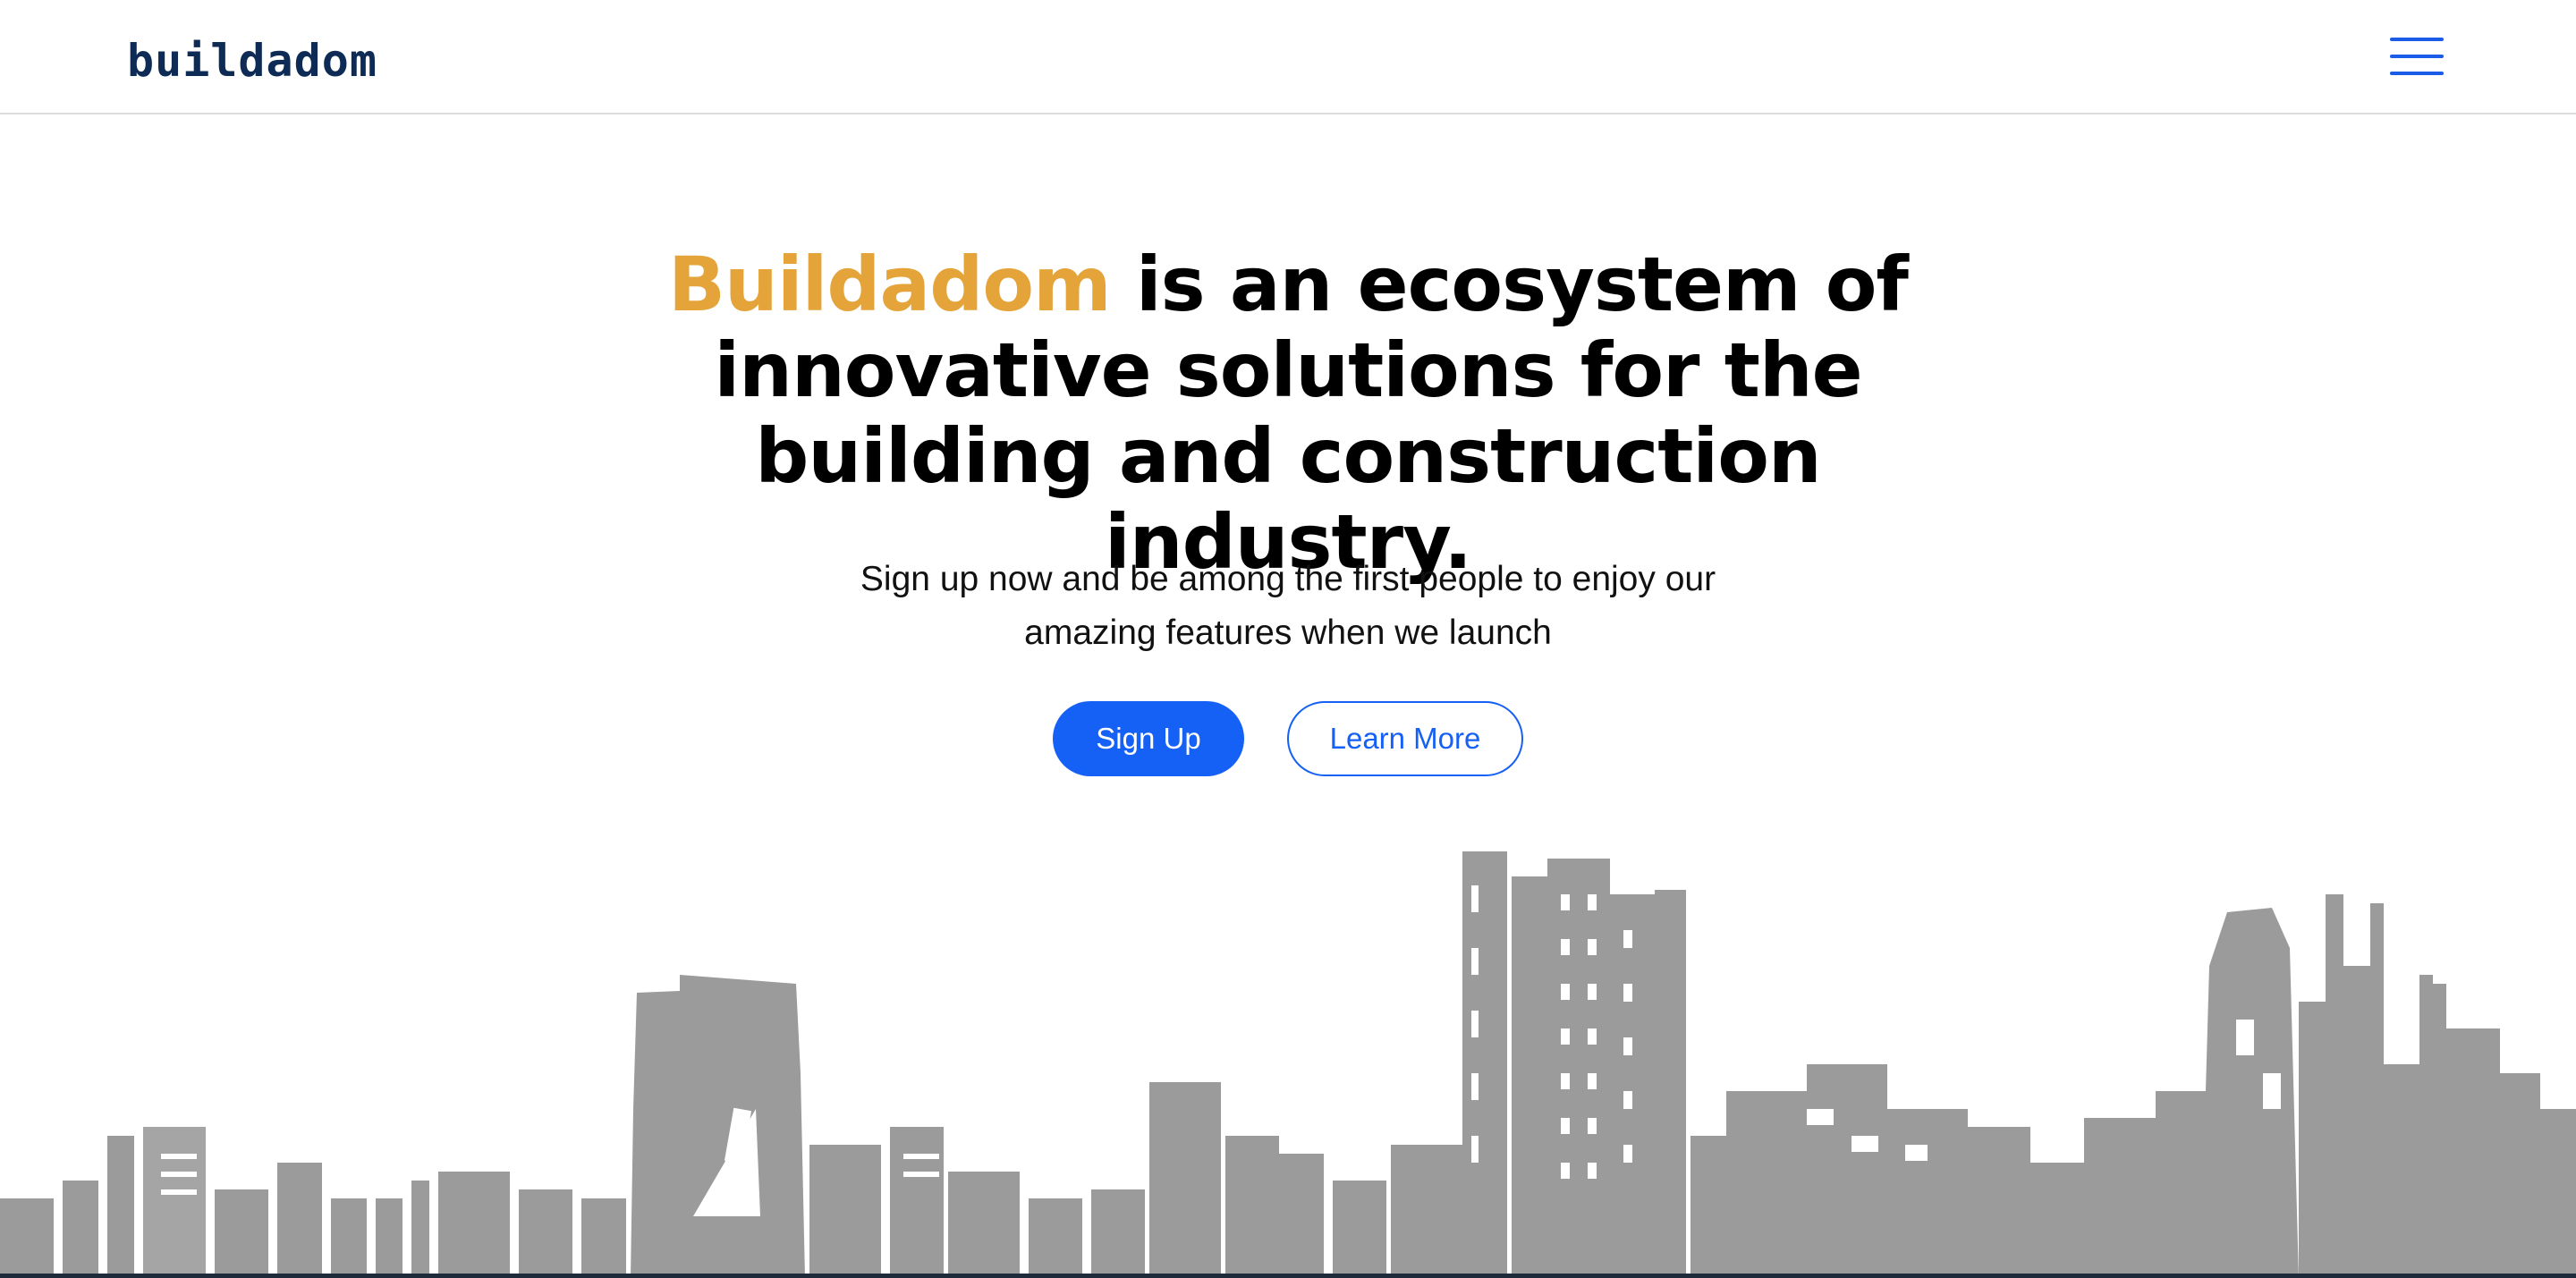  Describe the element at coordinates (2417, 73) in the screenshot. I see `menu-bar-bottom` at that location.